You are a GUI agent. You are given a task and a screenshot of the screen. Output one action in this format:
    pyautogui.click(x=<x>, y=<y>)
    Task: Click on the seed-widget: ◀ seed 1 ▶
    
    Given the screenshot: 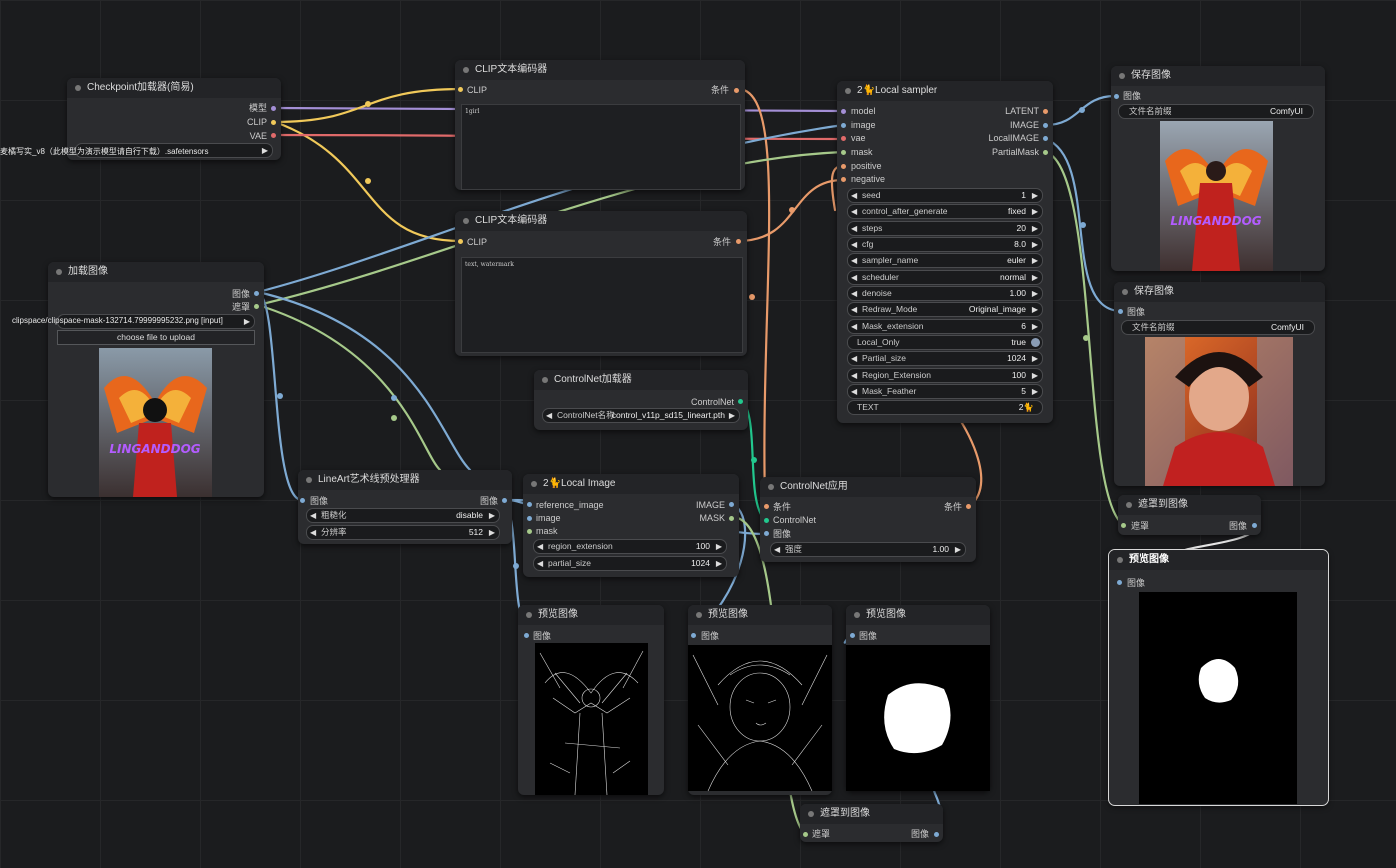 What is the action you would take?
    pyautogui.click(x=945, y=195)
    